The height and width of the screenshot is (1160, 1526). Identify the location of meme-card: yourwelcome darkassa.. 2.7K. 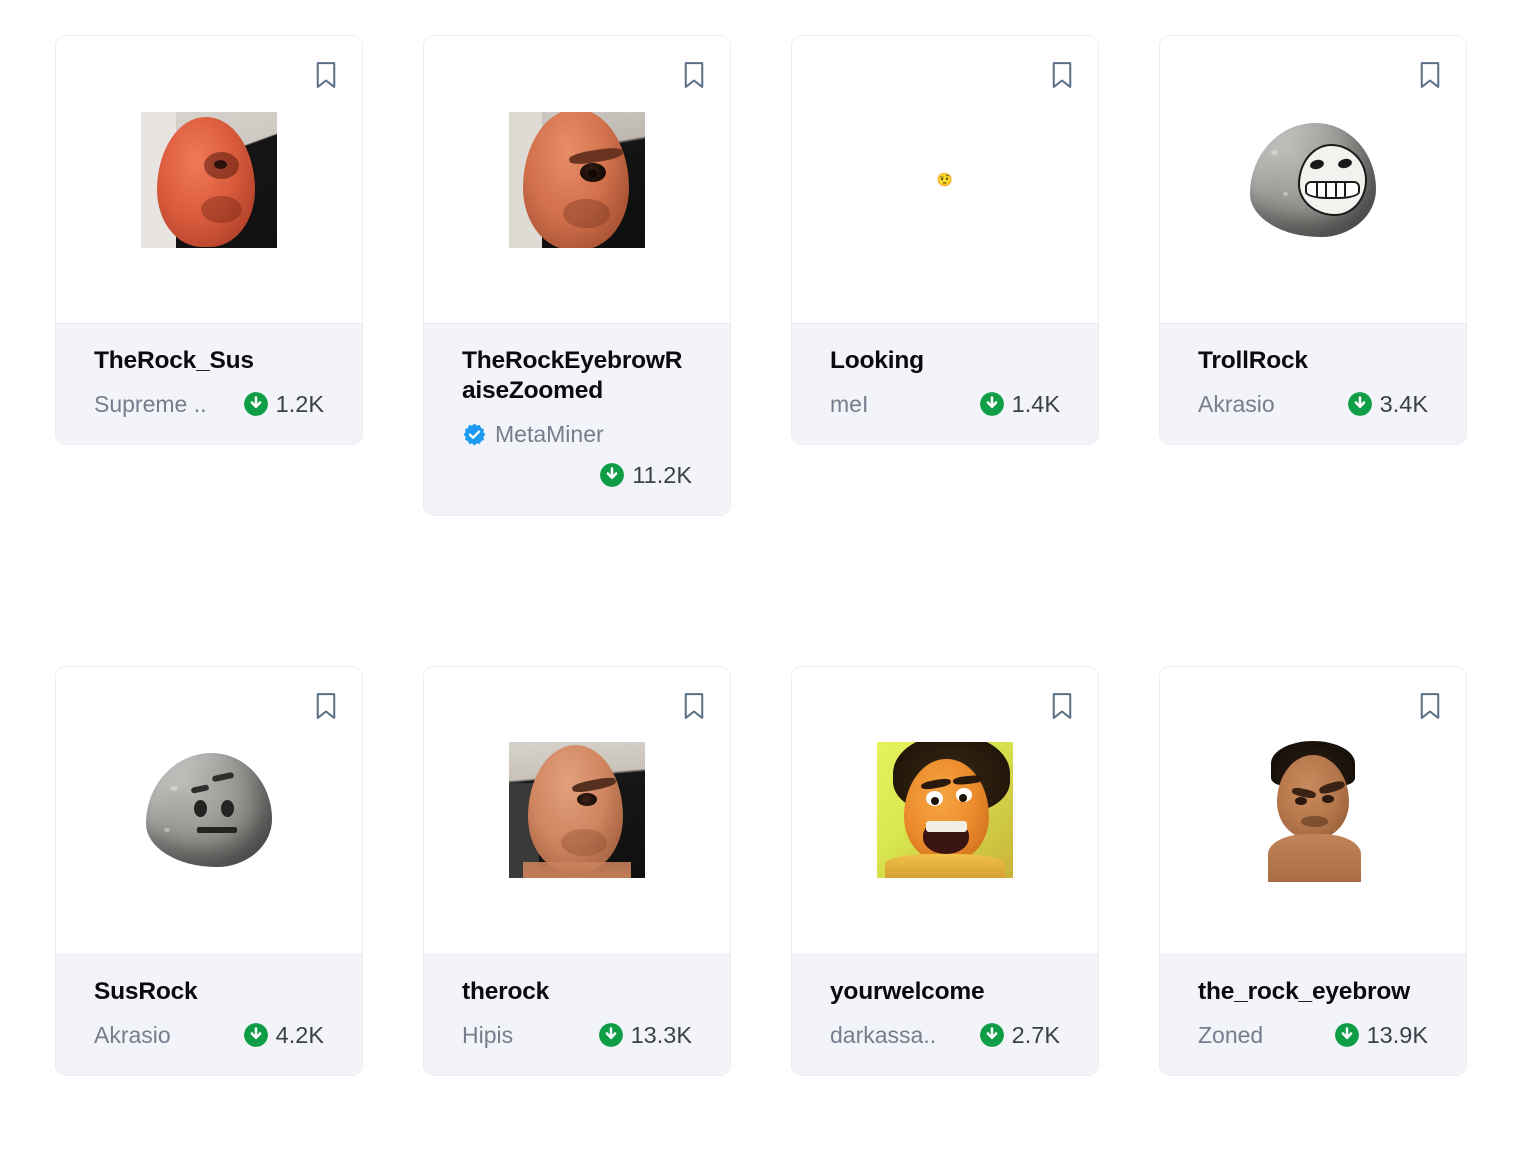
(945, 870).